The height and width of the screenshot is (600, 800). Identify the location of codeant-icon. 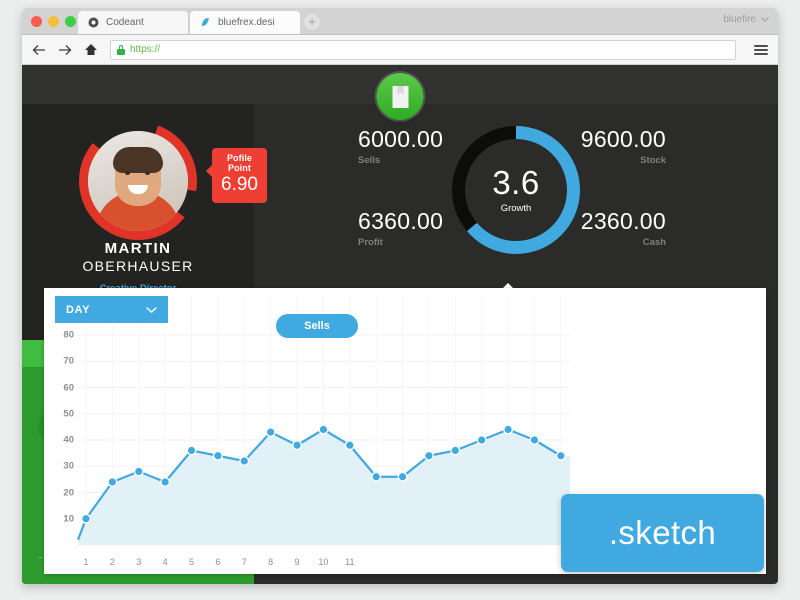
(93, 22).